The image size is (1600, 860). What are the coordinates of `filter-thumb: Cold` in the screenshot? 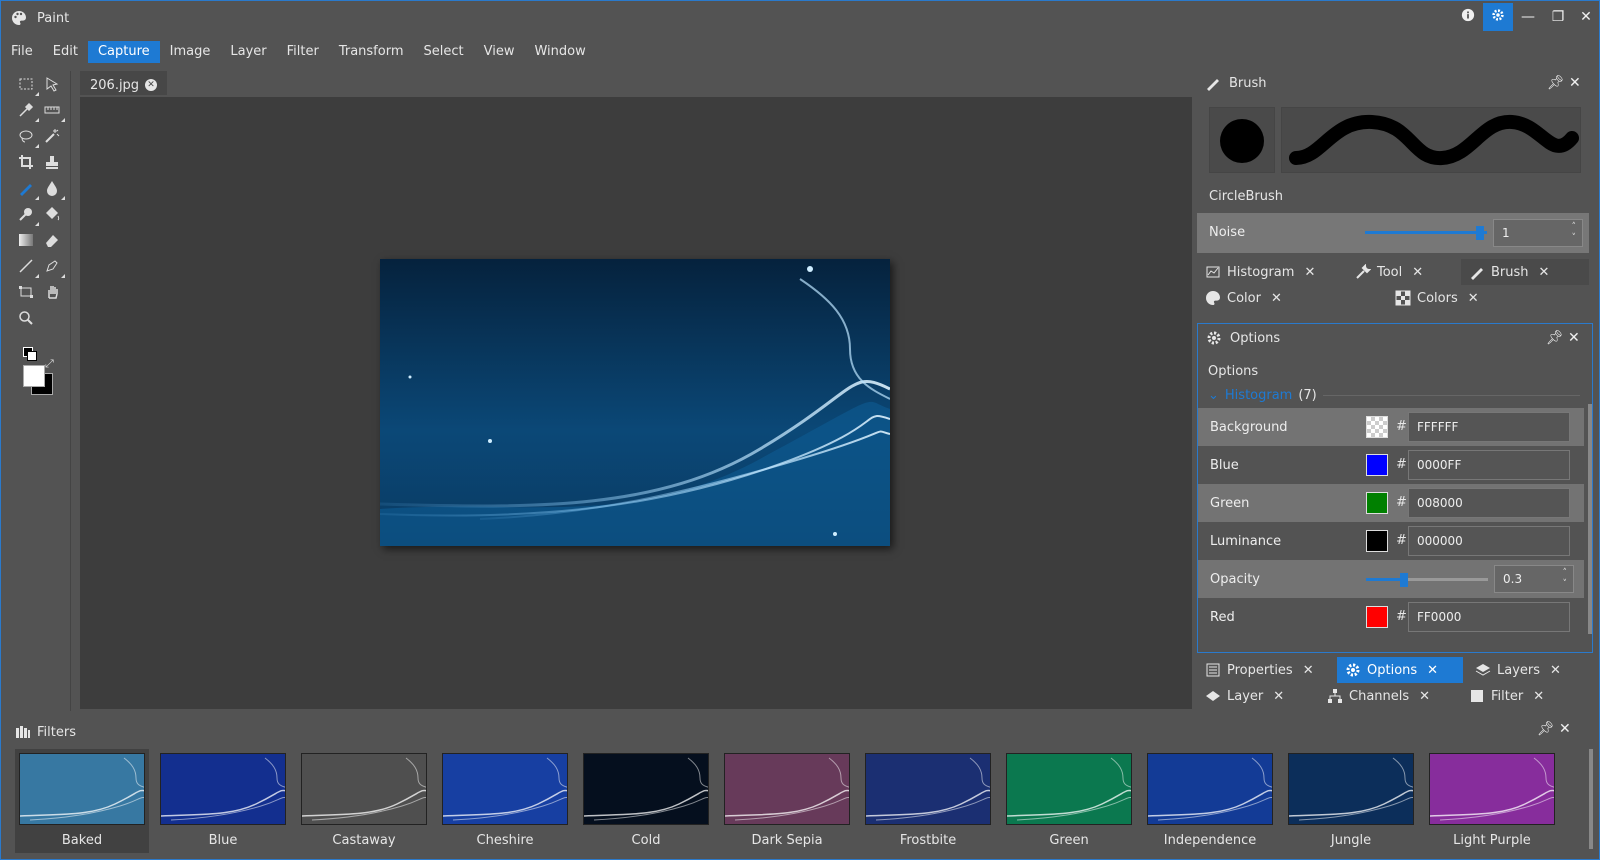 It's located at (646, 801).